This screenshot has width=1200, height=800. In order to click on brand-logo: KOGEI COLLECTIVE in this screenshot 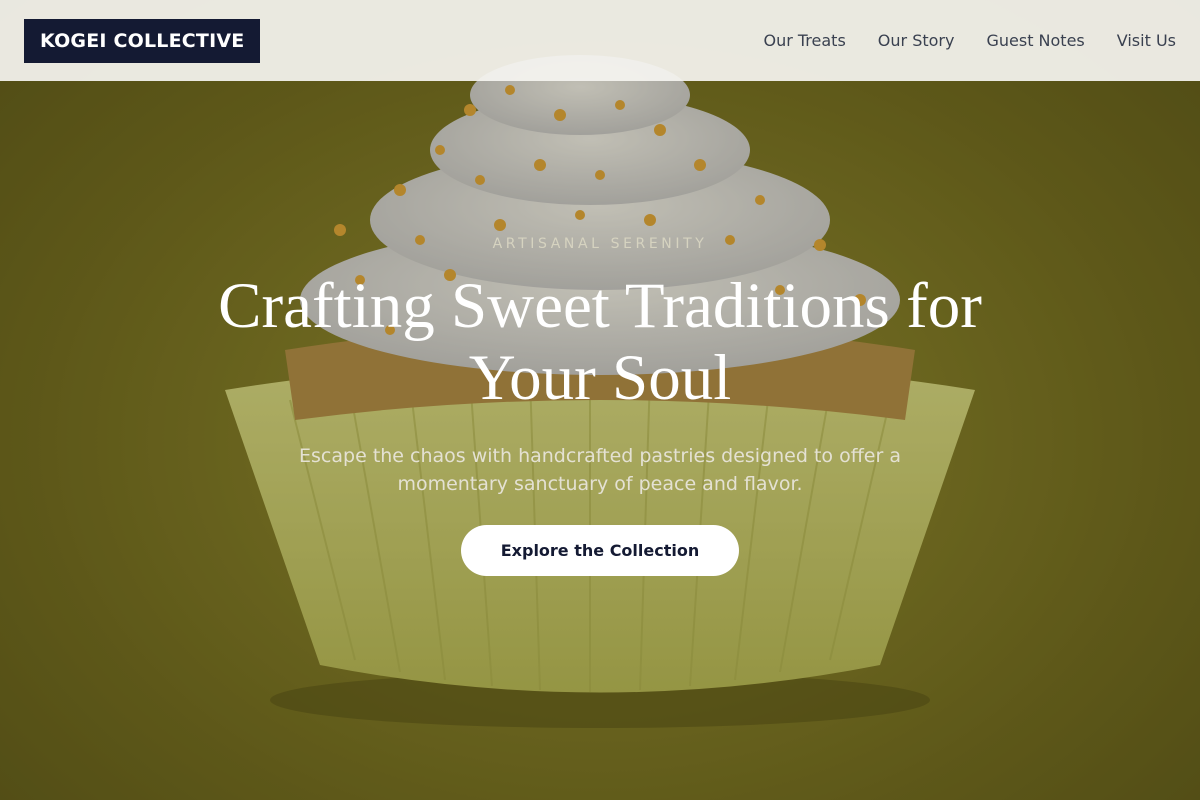, I will do `click(142, 40)`.